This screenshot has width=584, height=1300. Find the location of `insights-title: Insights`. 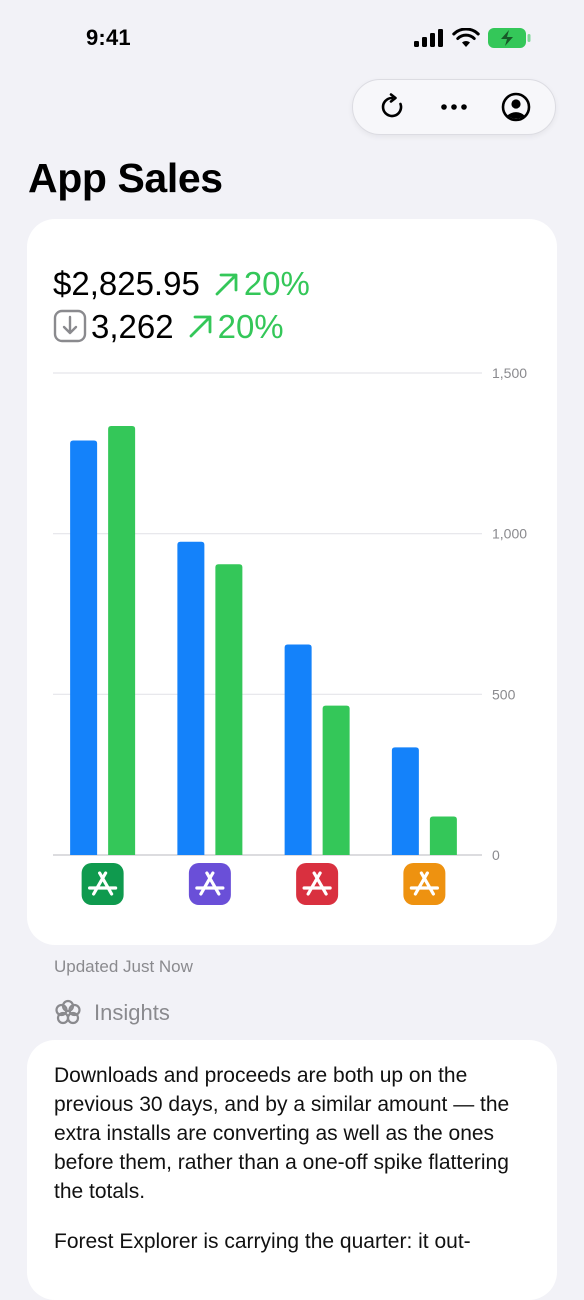

insights-title: Insights is located at coordinates (132, 1012).